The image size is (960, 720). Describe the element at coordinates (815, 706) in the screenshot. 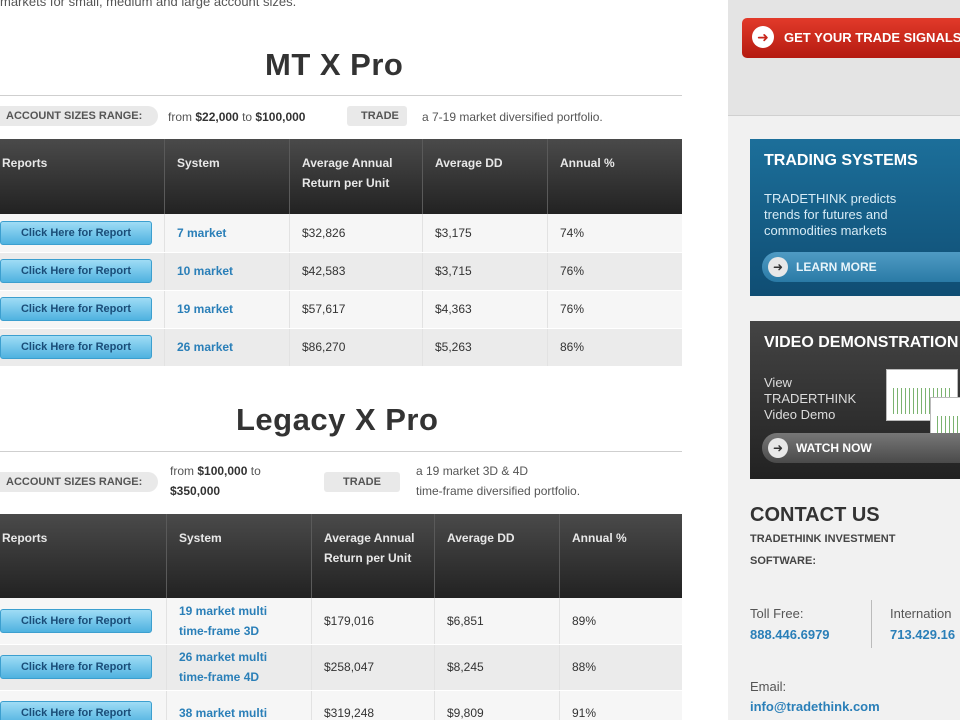

I see `email-link: info@tradethink.com` at that location.